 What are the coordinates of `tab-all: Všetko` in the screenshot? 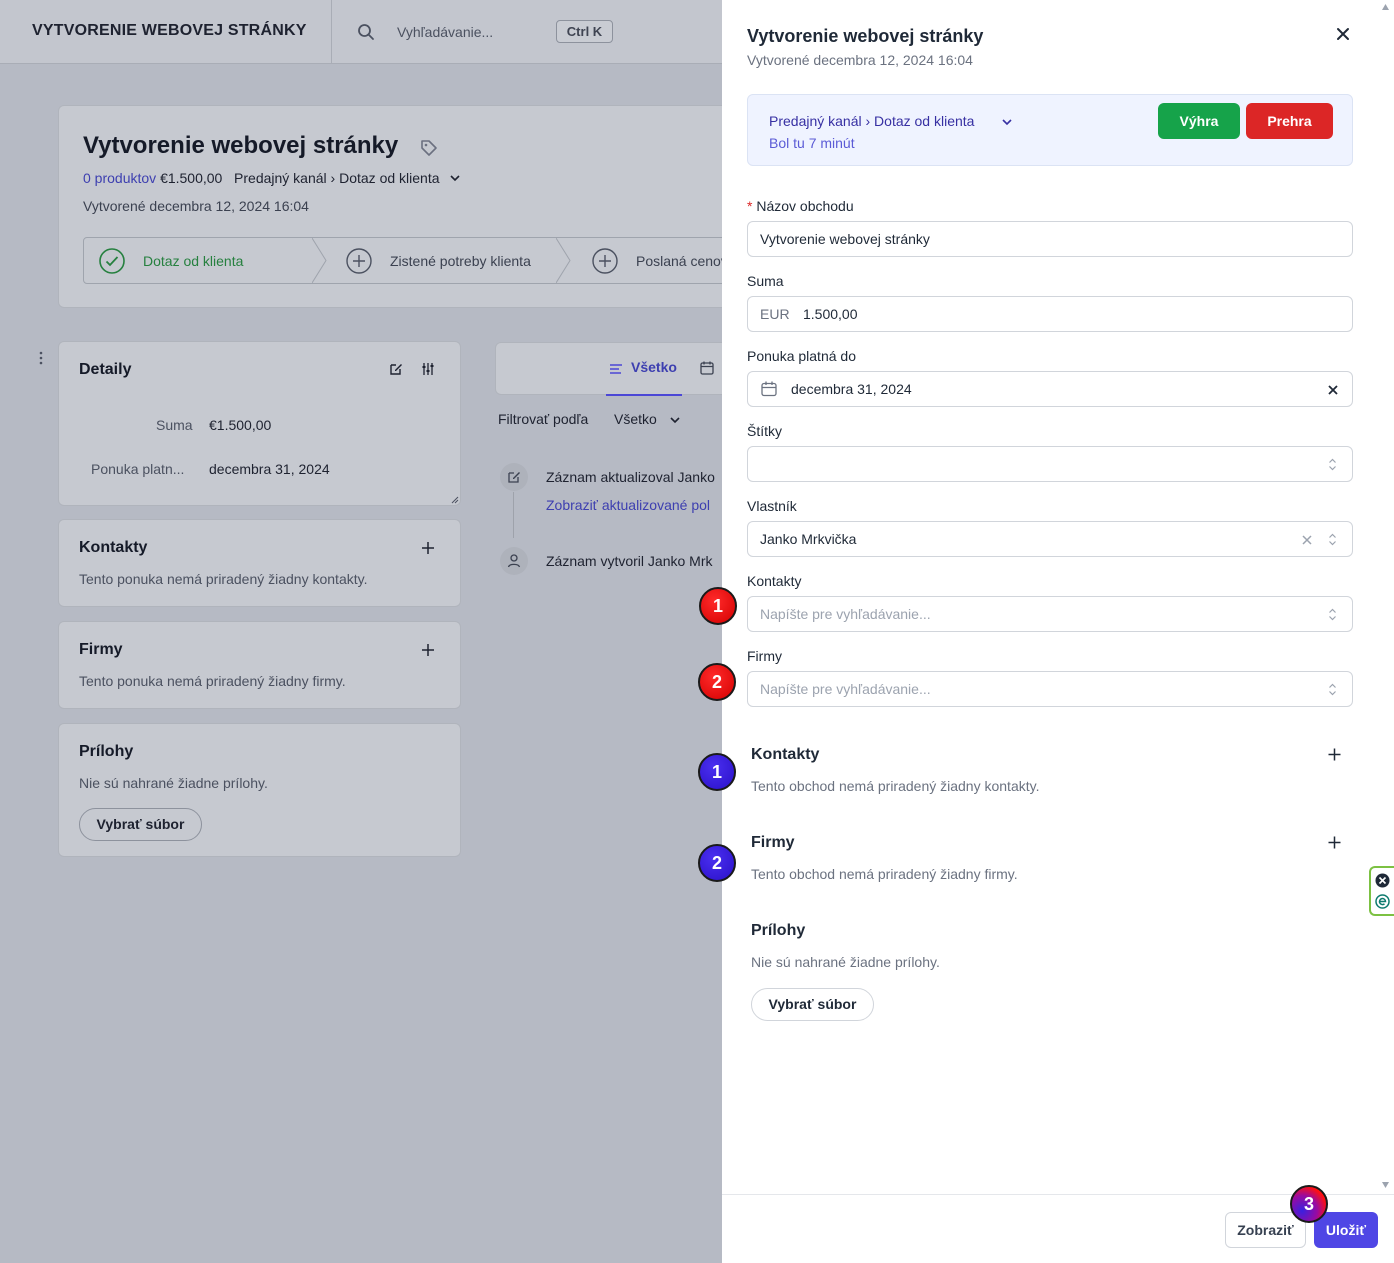 It's located at (644, 369).